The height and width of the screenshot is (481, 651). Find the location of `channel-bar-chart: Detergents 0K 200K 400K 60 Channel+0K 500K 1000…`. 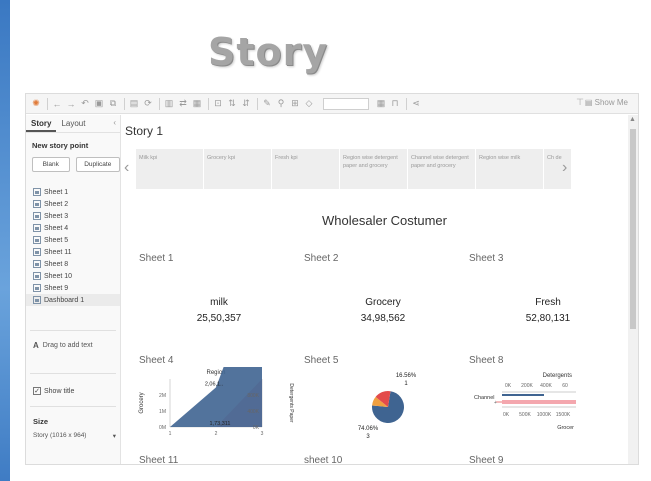

channel-bar-chart: Detergents 0K 200K 400K 60 Channel+0K 500K 1000… is located at coordinates (524, 407).